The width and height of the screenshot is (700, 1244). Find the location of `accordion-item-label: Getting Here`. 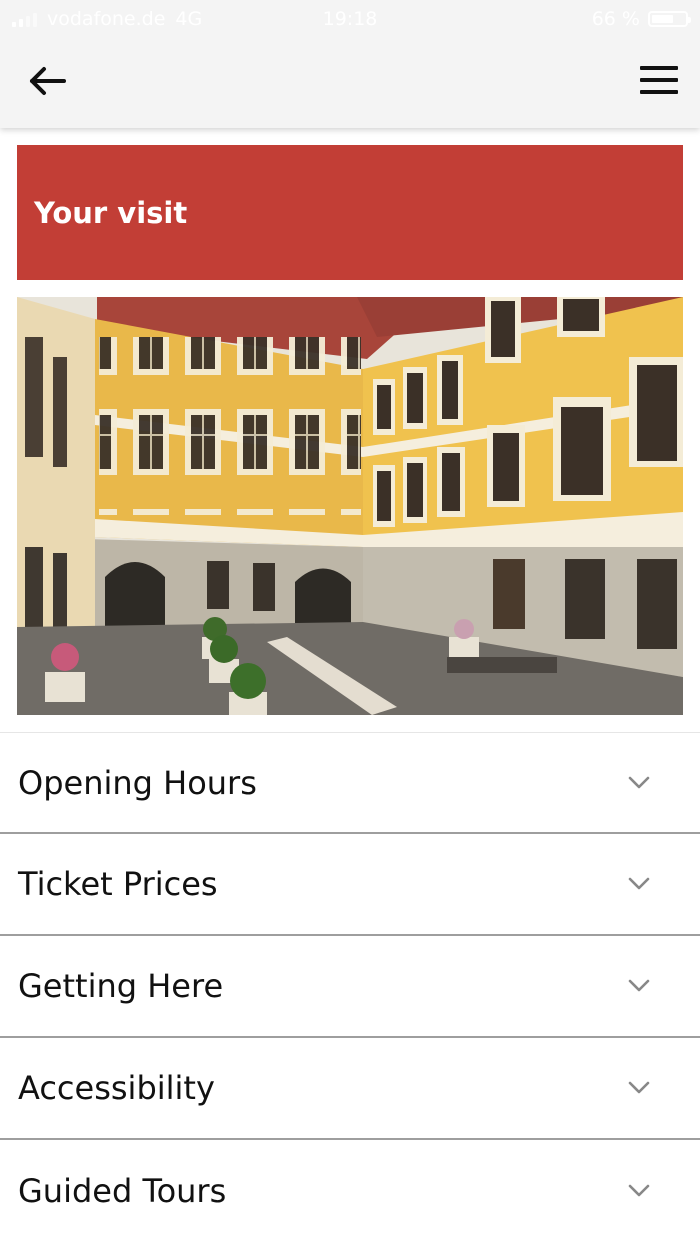

accordion-item-label: Getting Here is located at coordinates (121, 986).